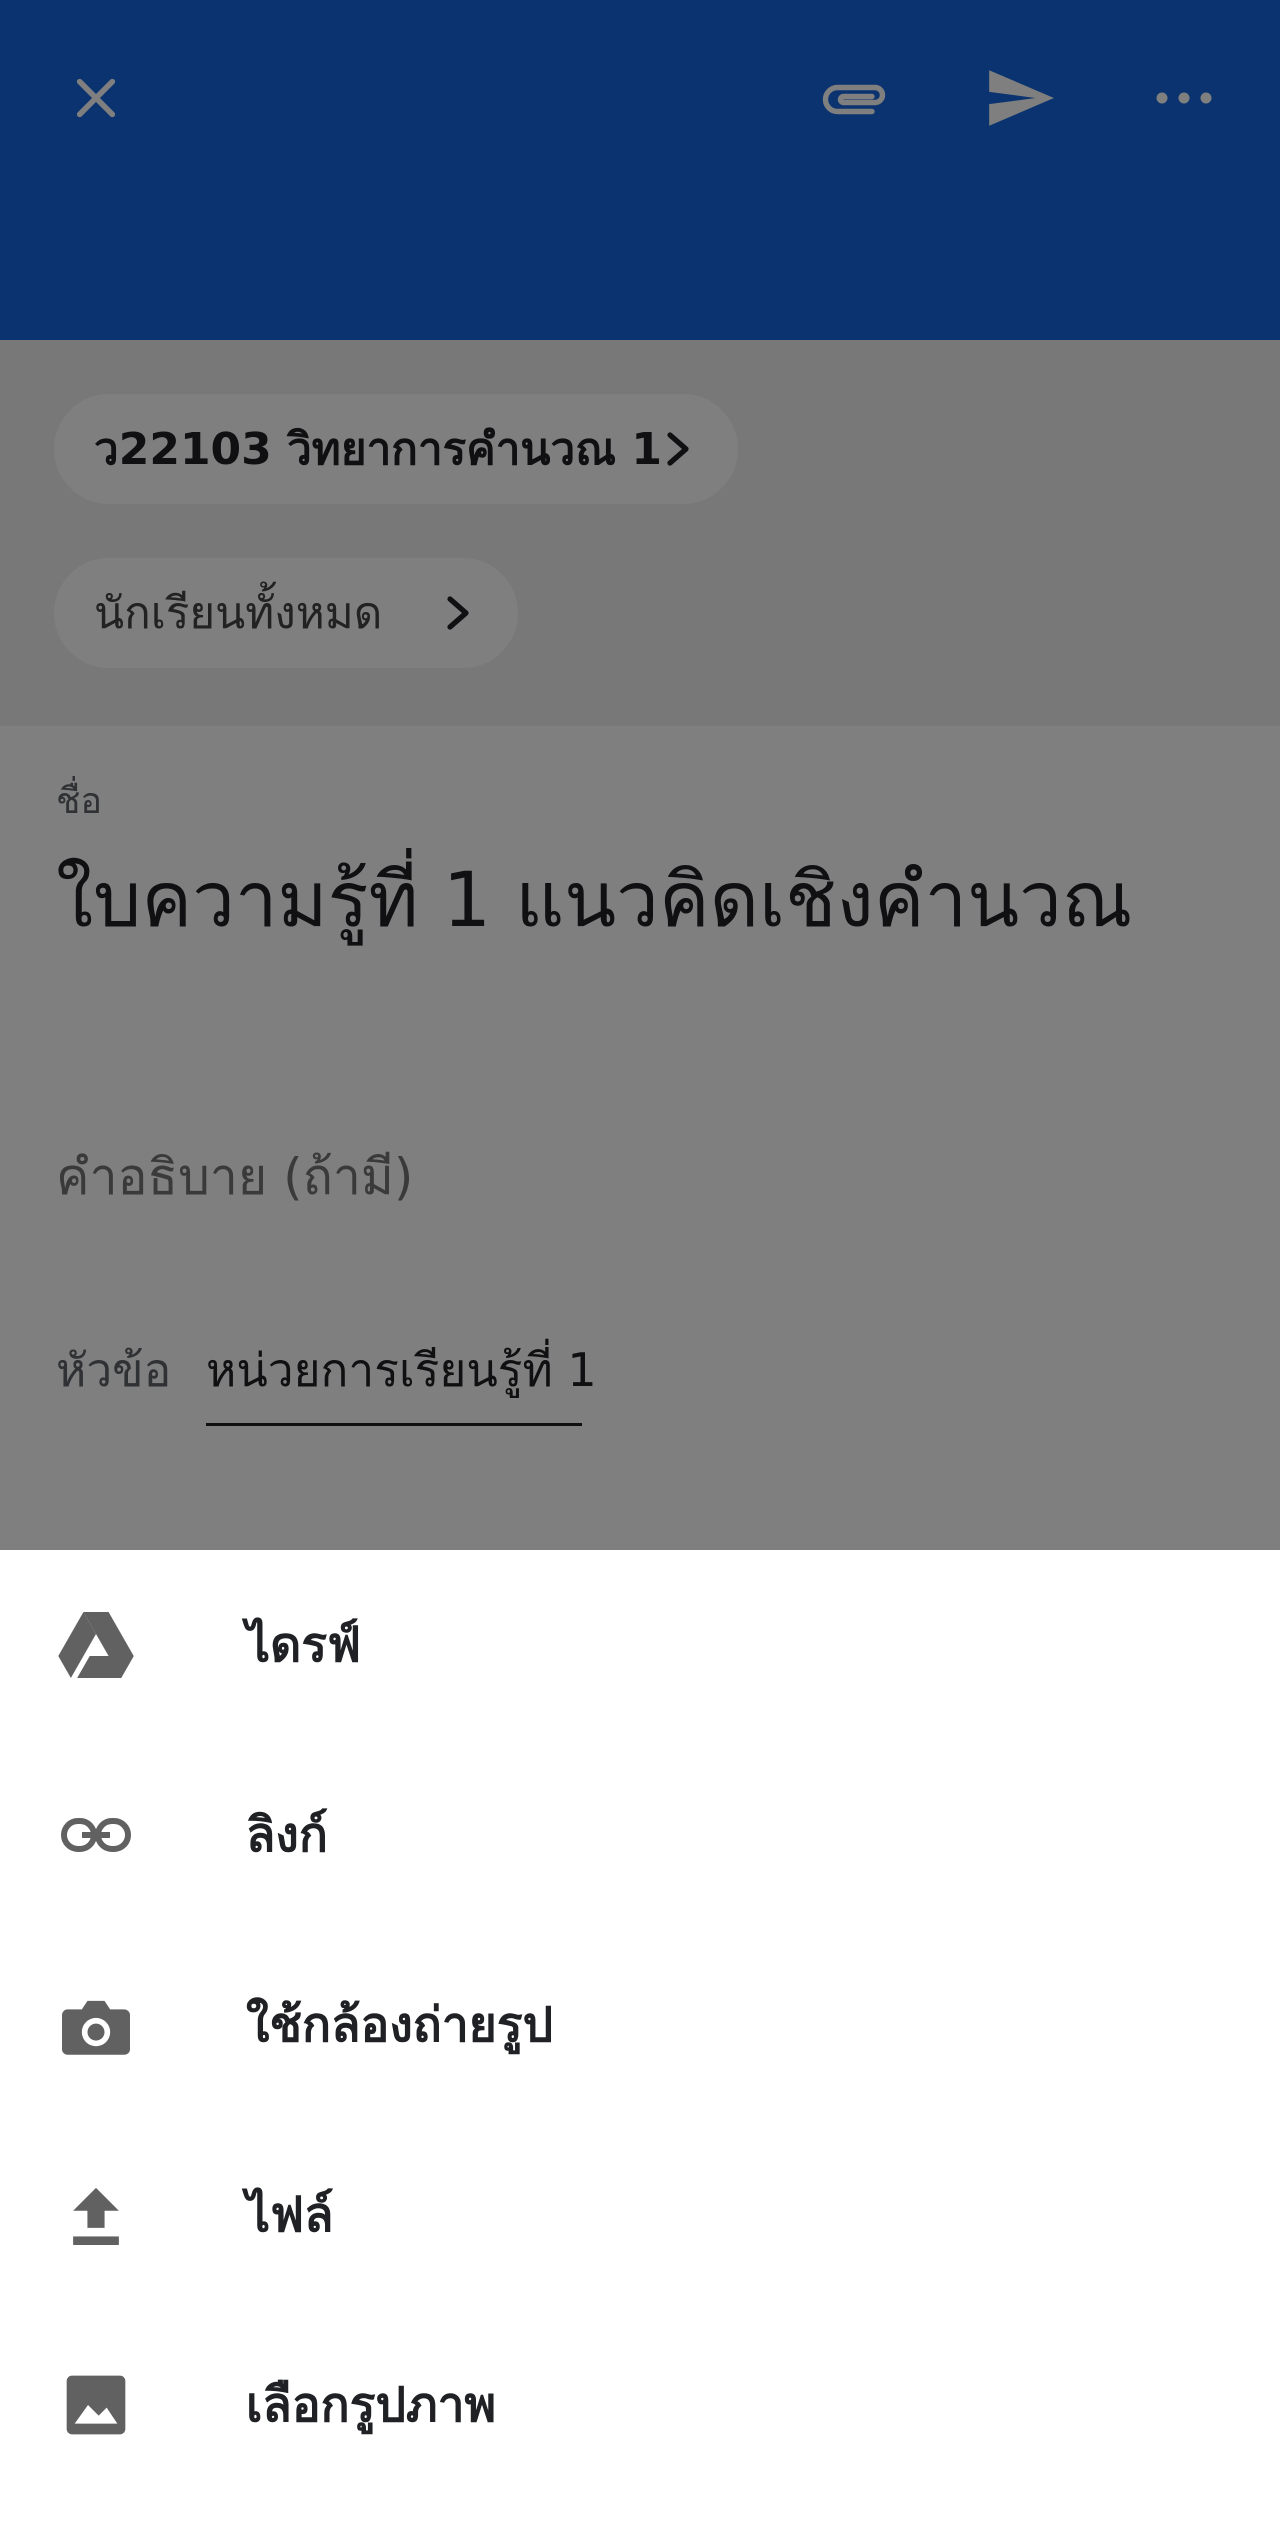 Image resolution: width=1280 pixels, height=2530 pixels. I want to click on attach-option-image: เลือกรูปภาพ, so click(640, 2405).